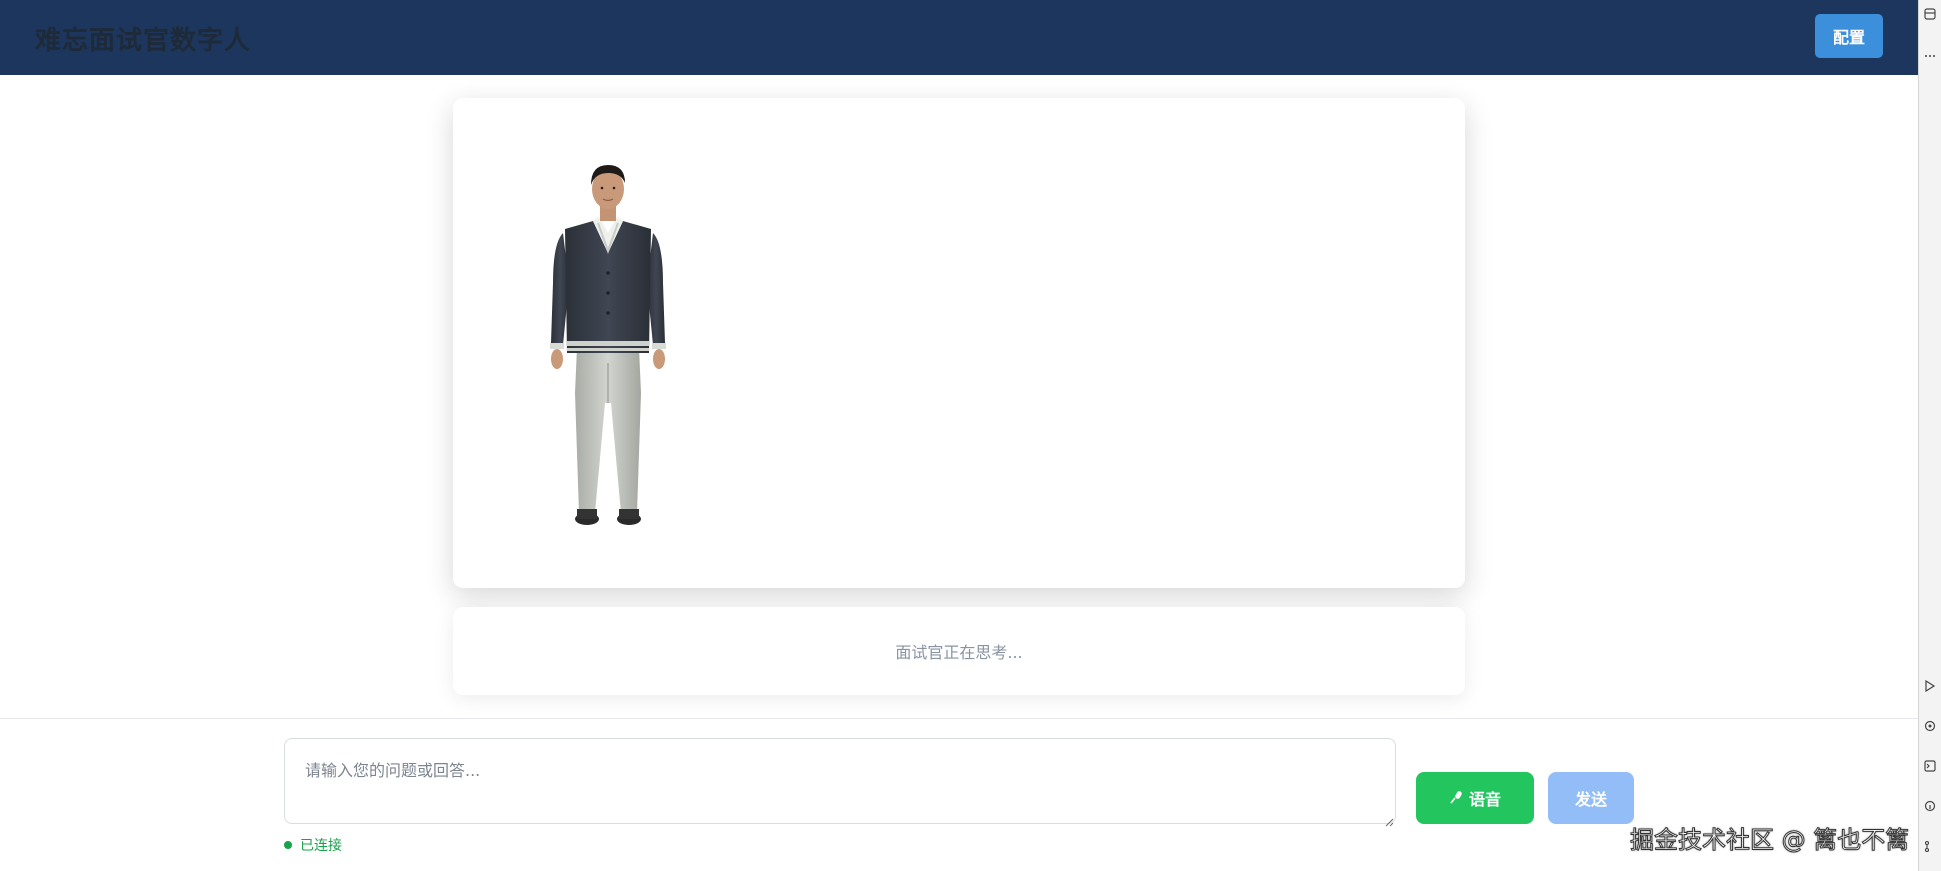 The height and width of the screenshot is (871, 1941). What do you see at coordinates (321, 846) in the screenshot?
I see `connection-status-text: 已连接` at bounding box center [321, 846].